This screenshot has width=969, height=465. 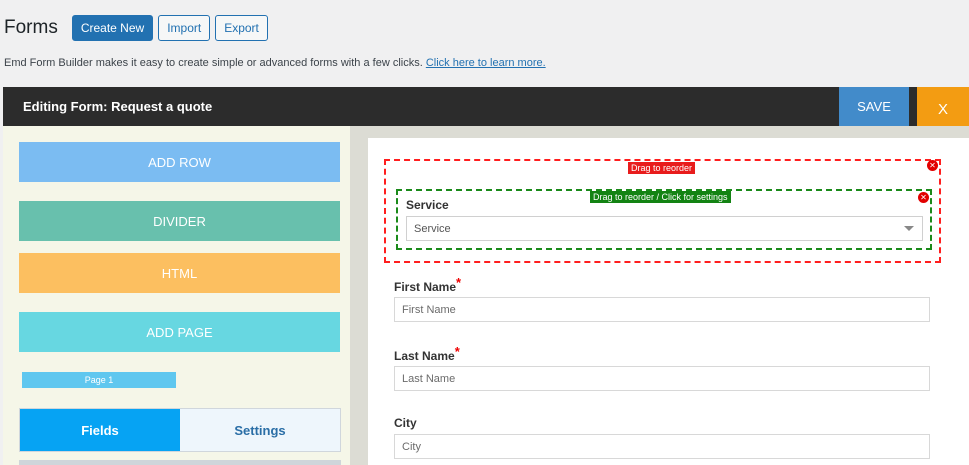 I want to click on panel-divider, so click(x=180, y=462).